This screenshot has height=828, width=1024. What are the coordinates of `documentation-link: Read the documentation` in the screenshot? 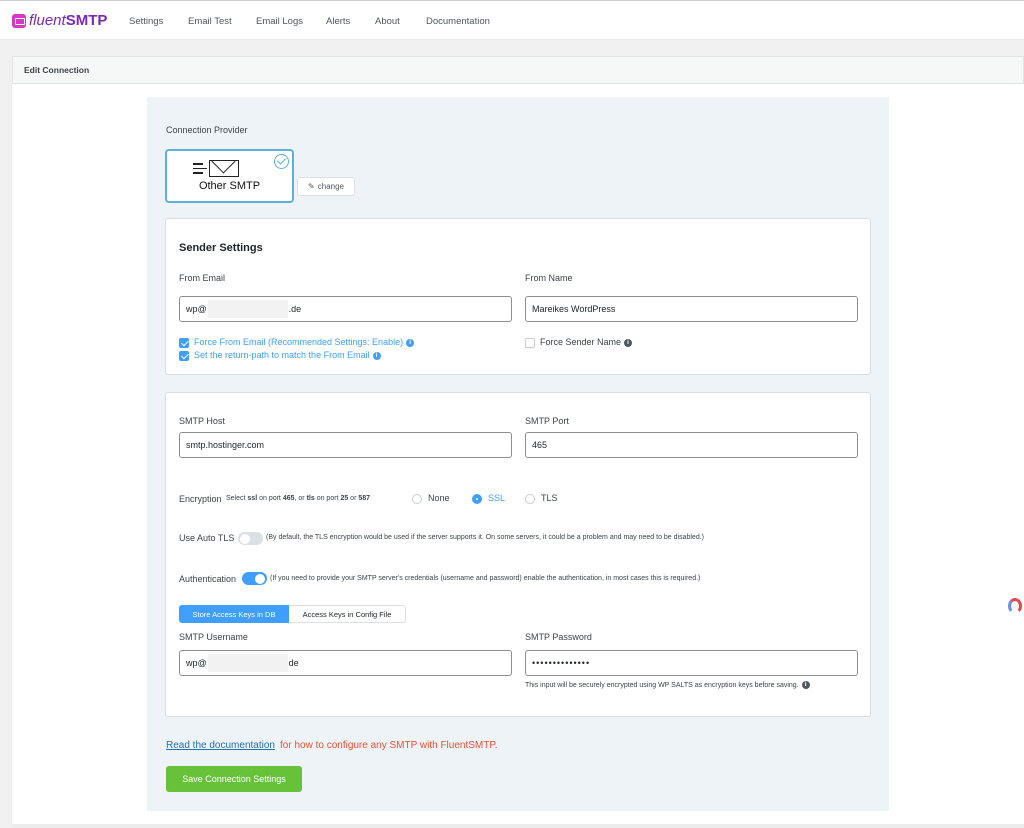 It's located at (220, 745).